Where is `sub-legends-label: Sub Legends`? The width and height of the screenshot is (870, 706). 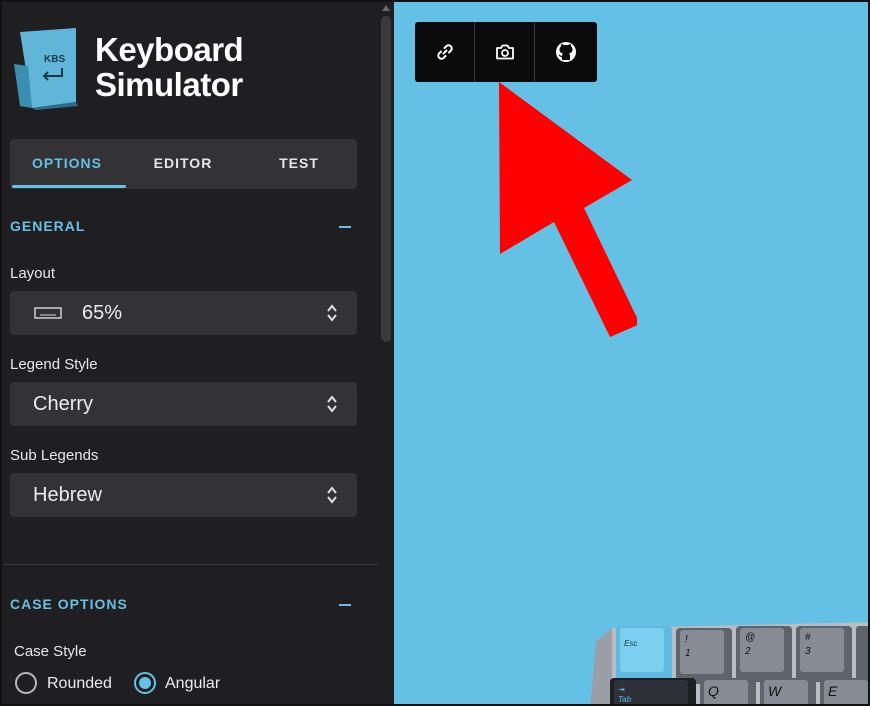 sub-legends-label: Sub Legends is located at coordinates (54, 455).